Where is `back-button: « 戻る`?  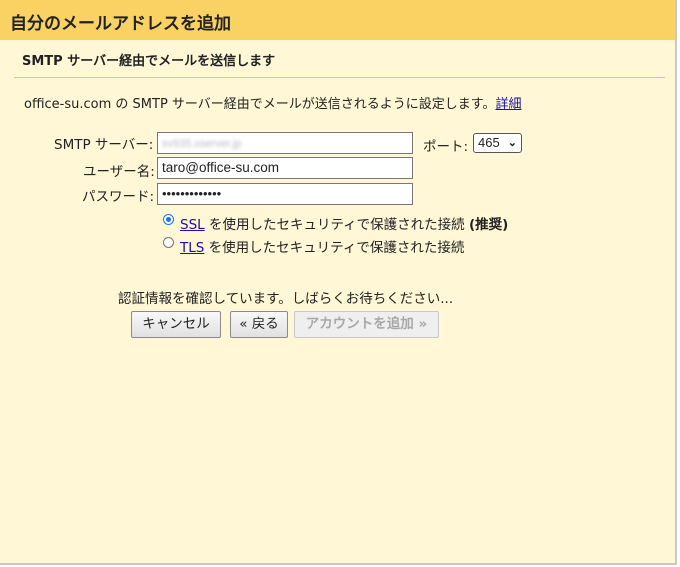 back-button: « 戻る is located at coordinates (259, 324).